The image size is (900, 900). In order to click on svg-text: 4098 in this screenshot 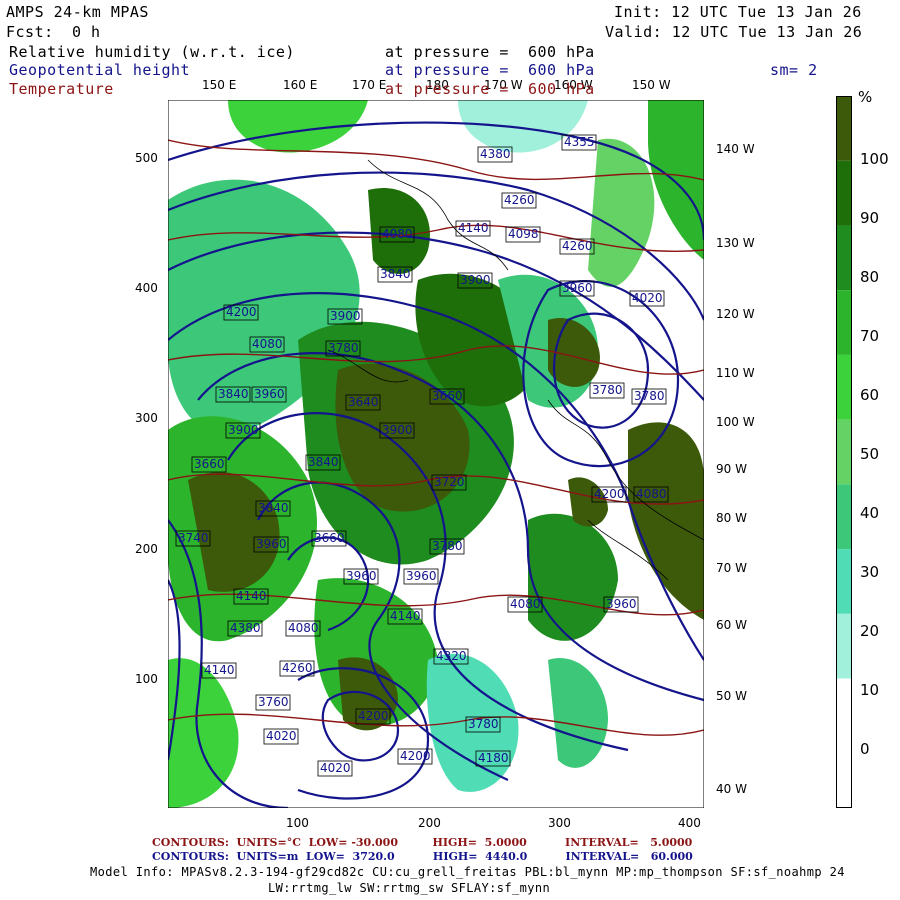, I will do `click(523, 234)`.